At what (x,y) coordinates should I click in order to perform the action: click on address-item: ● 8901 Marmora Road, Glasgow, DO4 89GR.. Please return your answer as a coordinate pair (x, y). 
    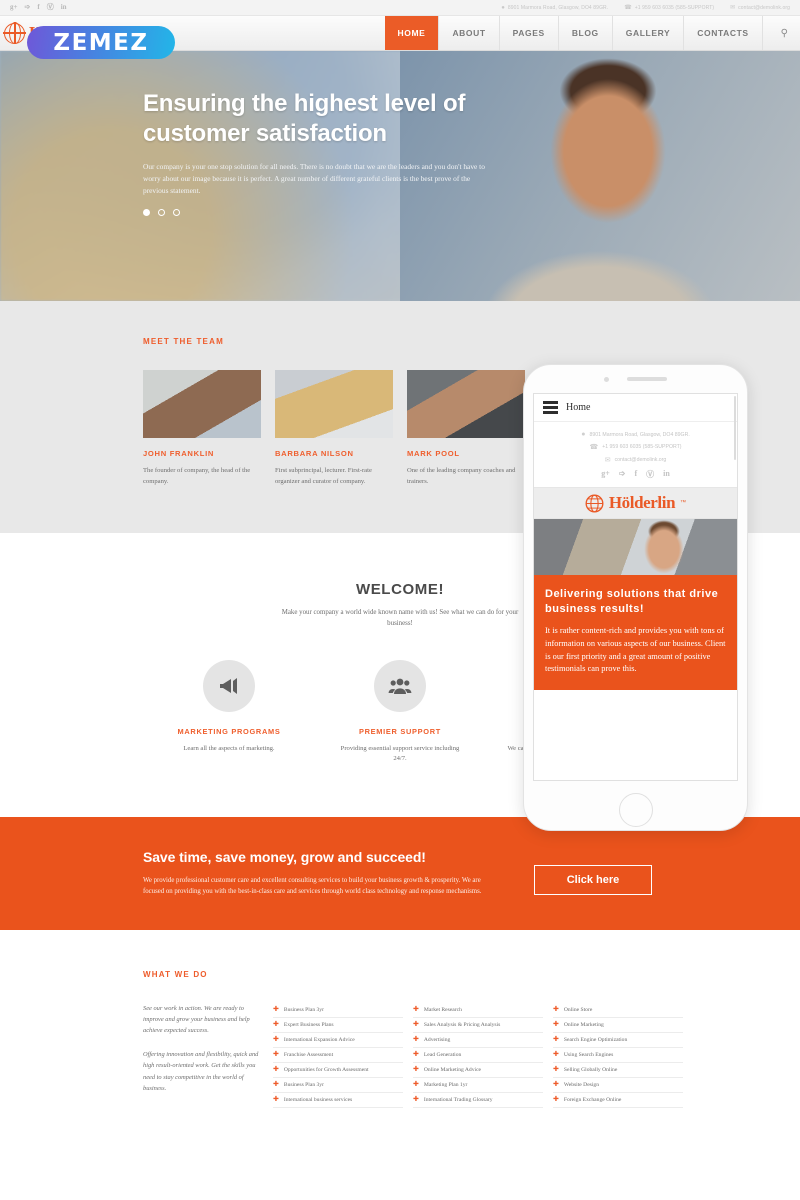
    Looking at the image, I should click on (554, 8).